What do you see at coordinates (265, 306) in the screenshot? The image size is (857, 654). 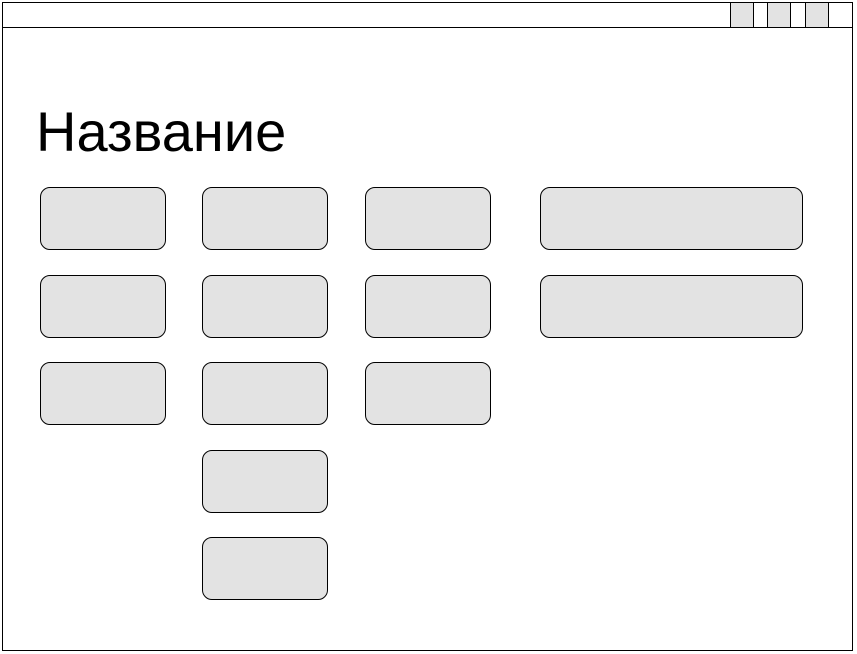 I see `tile-col2-row2` at bounding box center [265, 306].